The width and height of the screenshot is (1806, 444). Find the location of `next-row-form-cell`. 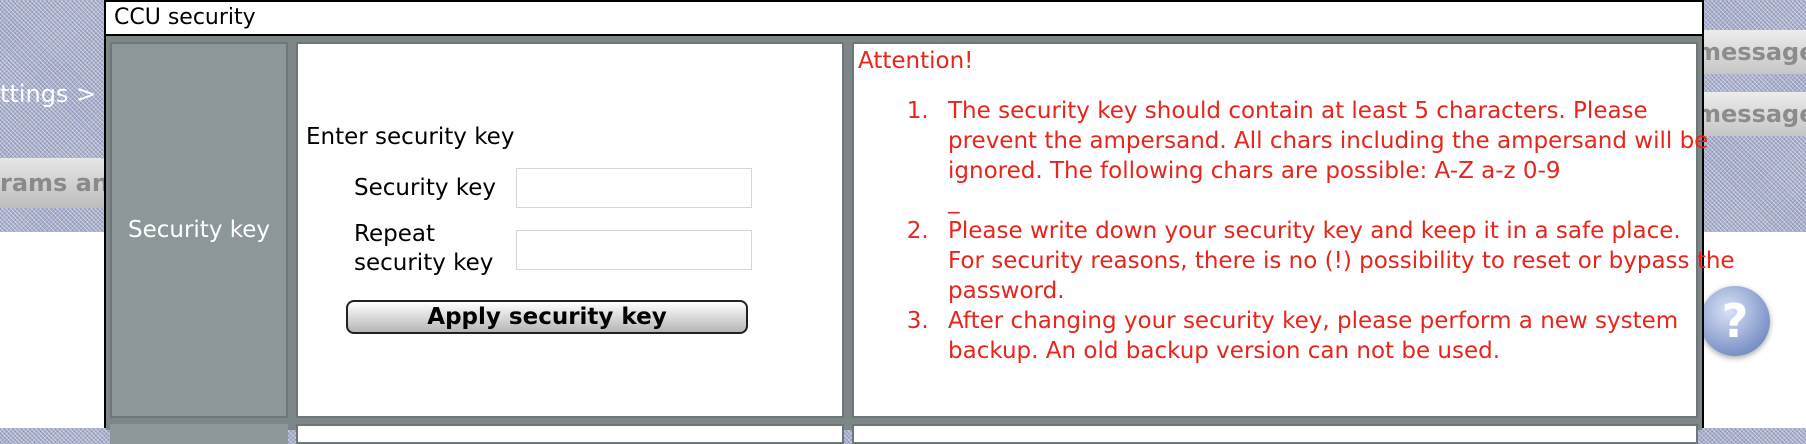

next-row-form-cell is located at coordinates (570, 434).